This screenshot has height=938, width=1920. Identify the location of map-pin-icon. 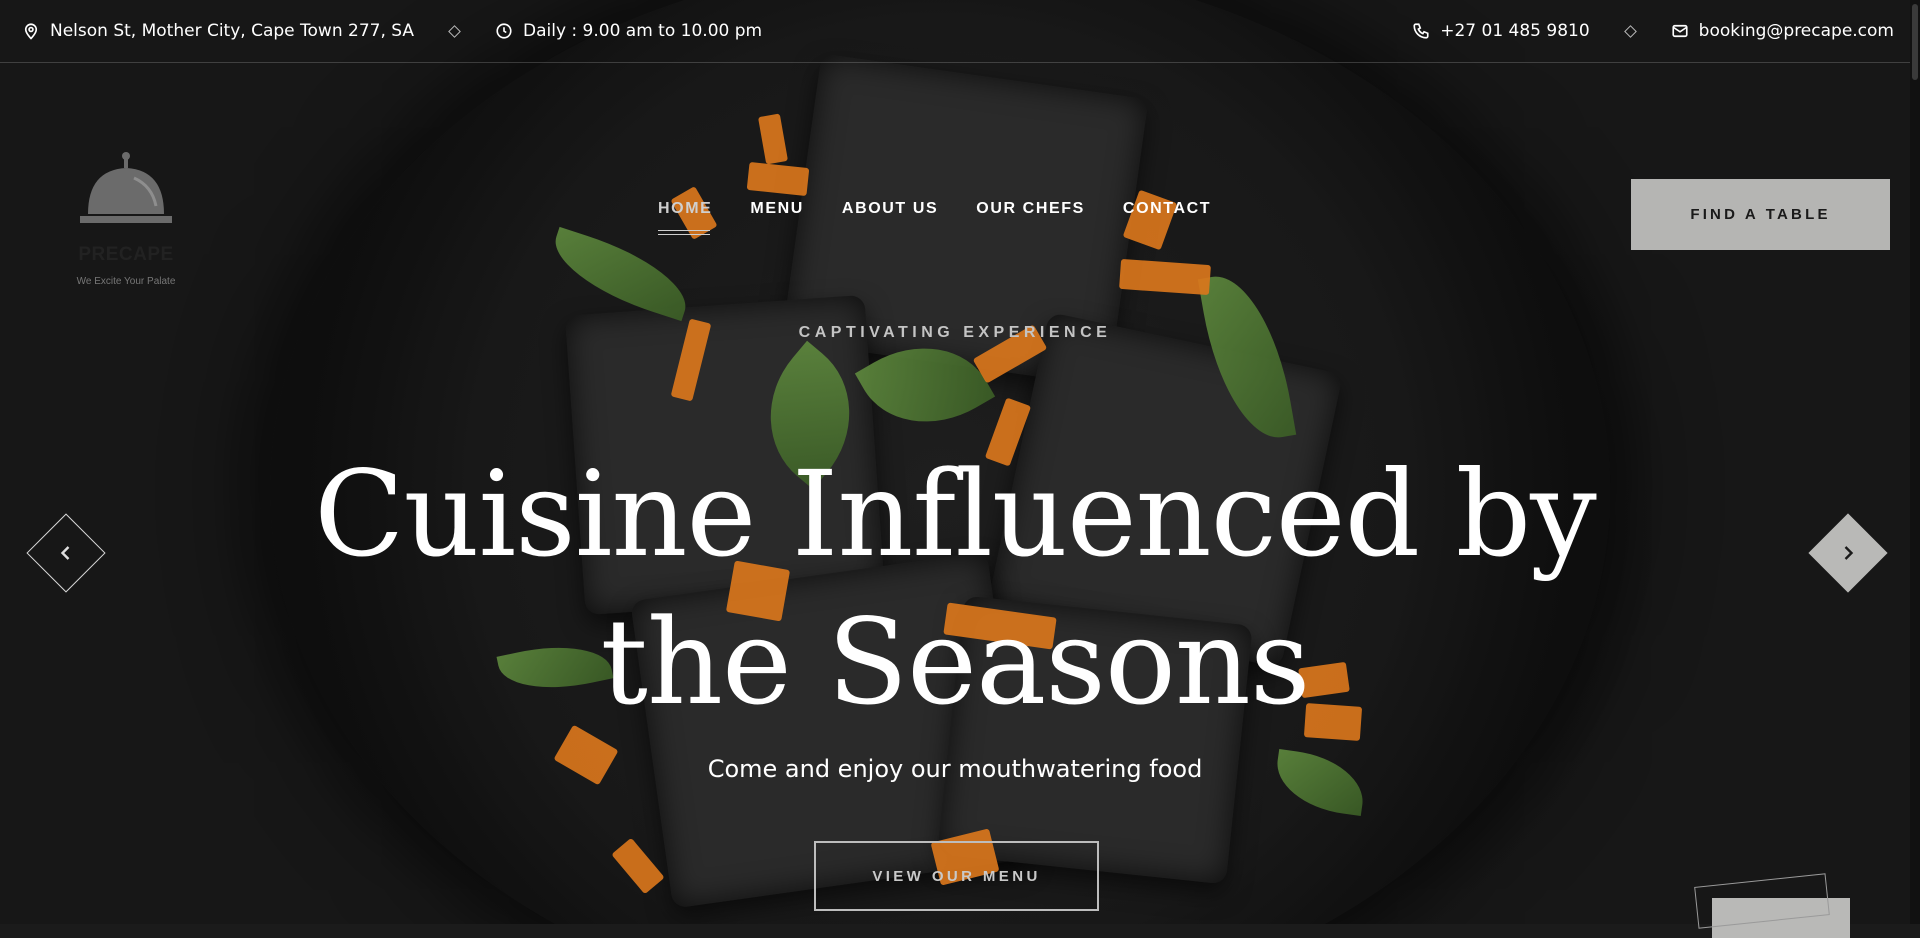
(31, 31).